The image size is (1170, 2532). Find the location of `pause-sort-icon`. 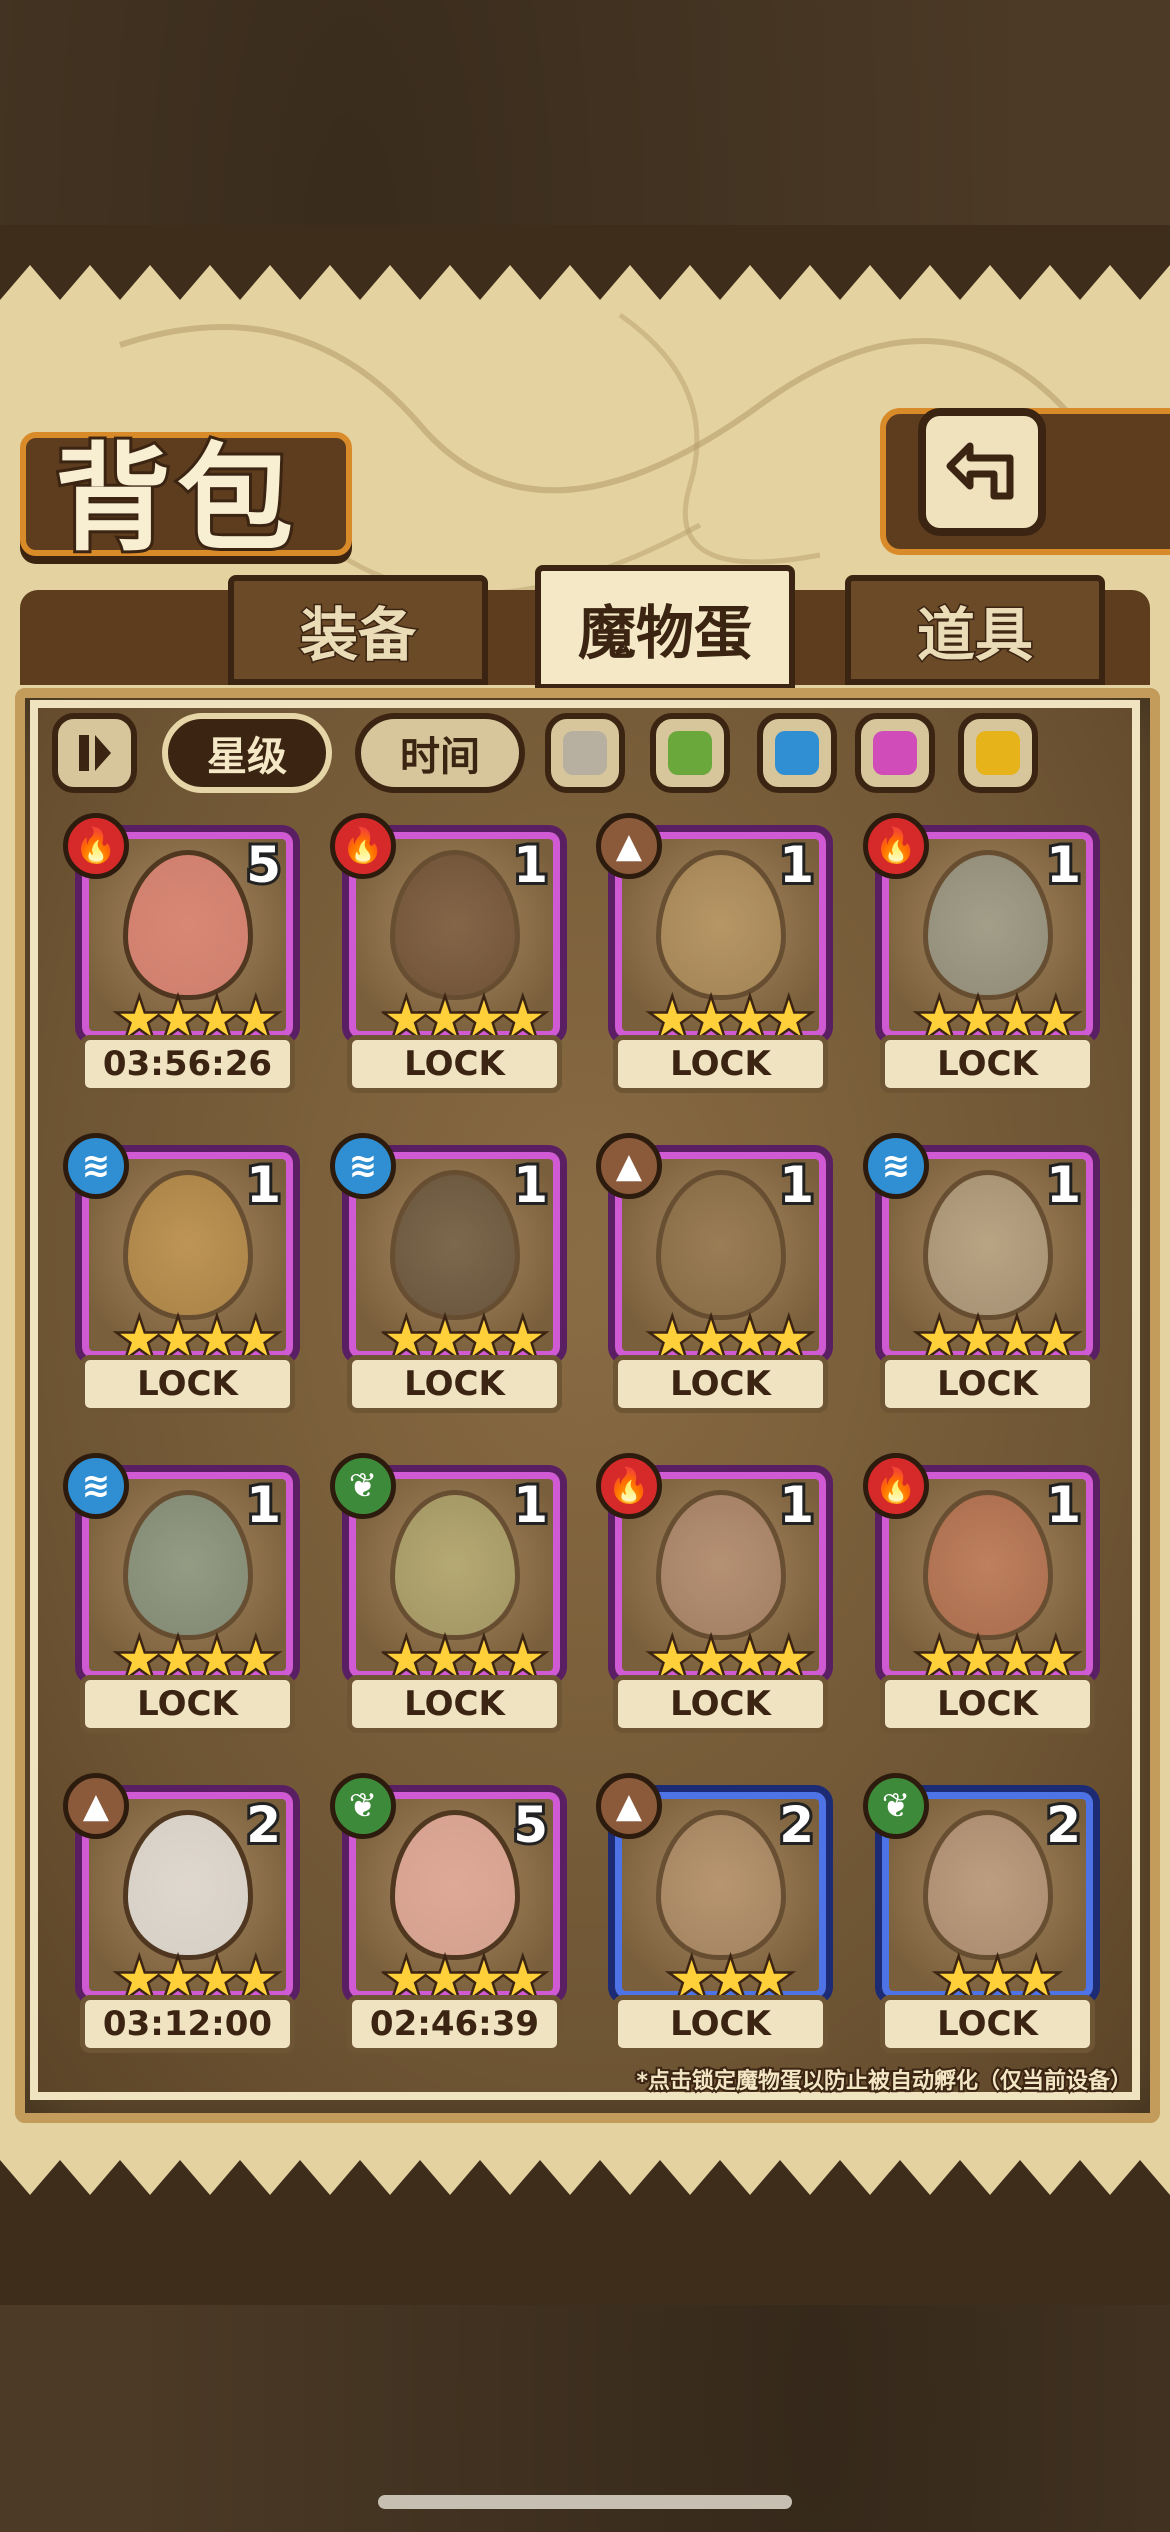

pause-sort-icon is located at coordinates (94, 753).